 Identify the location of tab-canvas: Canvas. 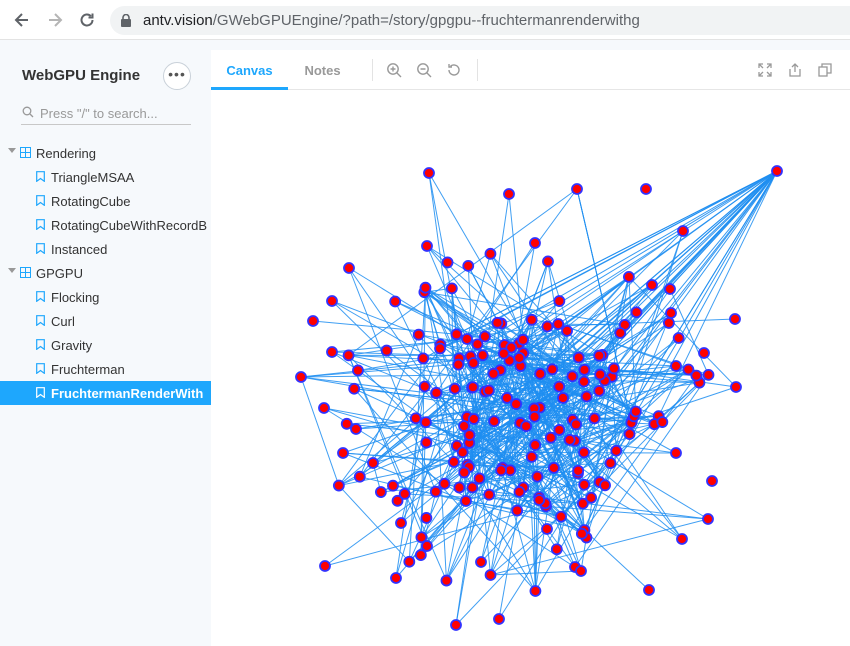
(249, 70).